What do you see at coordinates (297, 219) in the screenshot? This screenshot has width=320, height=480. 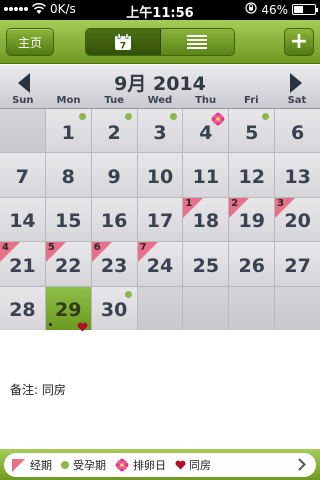 I see `calendar-day-cell: 20 3` at bounding box center [297, 219].